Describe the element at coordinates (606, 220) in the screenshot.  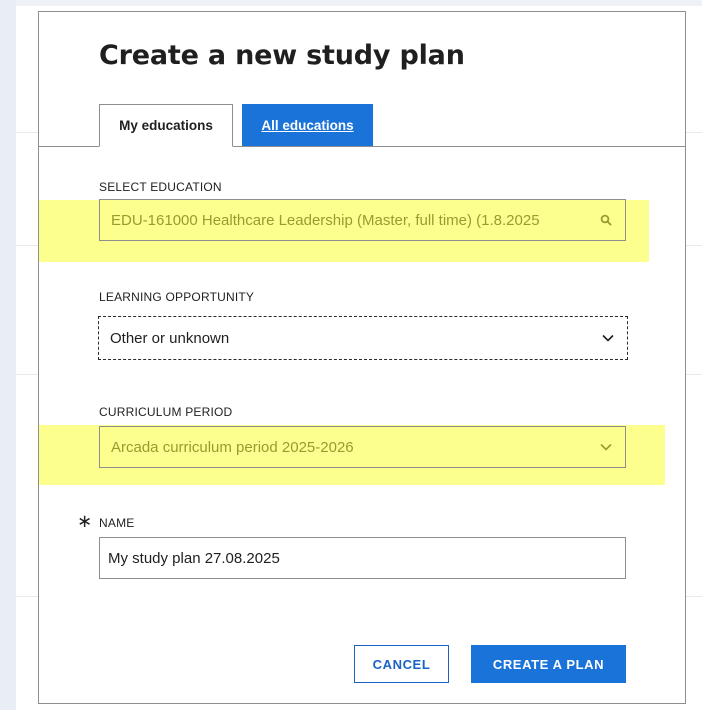
I see `search-icon` at that location.